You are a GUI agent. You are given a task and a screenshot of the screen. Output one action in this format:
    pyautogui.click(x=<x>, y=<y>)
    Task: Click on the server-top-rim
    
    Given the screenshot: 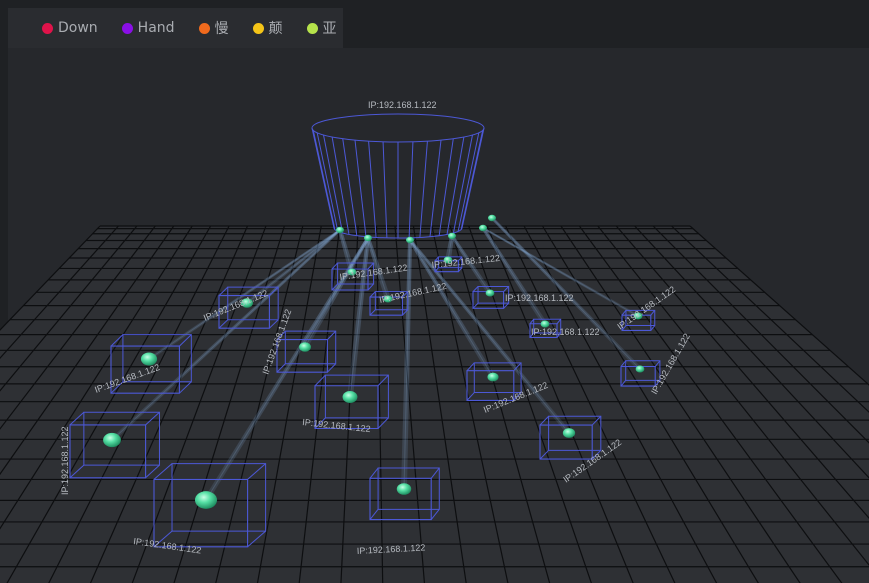 What is the action you would take?
    pyautogui.click(x=398, y=128)
    